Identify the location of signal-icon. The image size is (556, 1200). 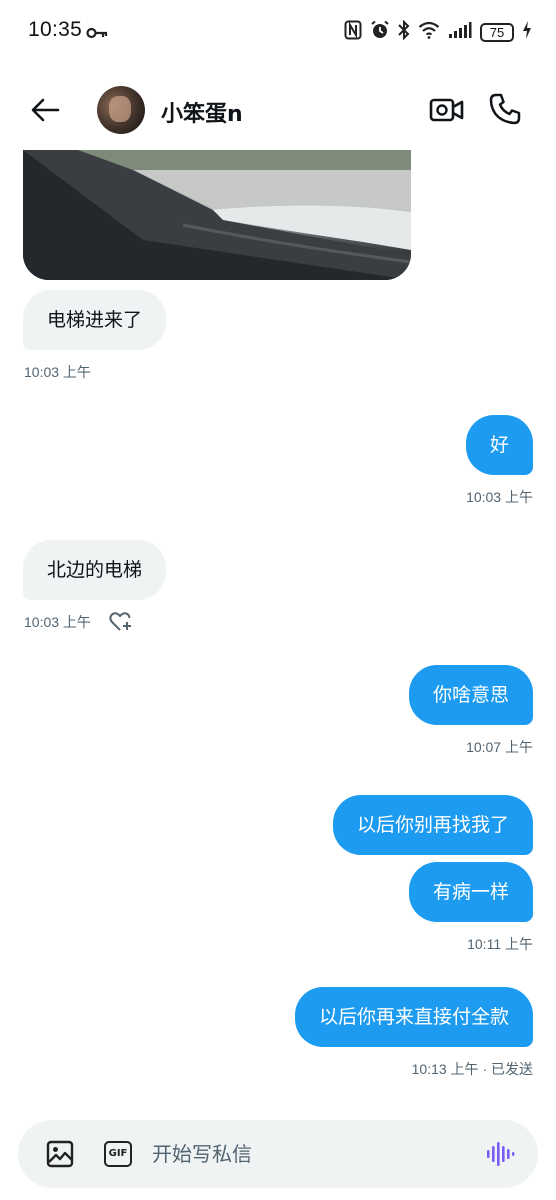
(460, 32).